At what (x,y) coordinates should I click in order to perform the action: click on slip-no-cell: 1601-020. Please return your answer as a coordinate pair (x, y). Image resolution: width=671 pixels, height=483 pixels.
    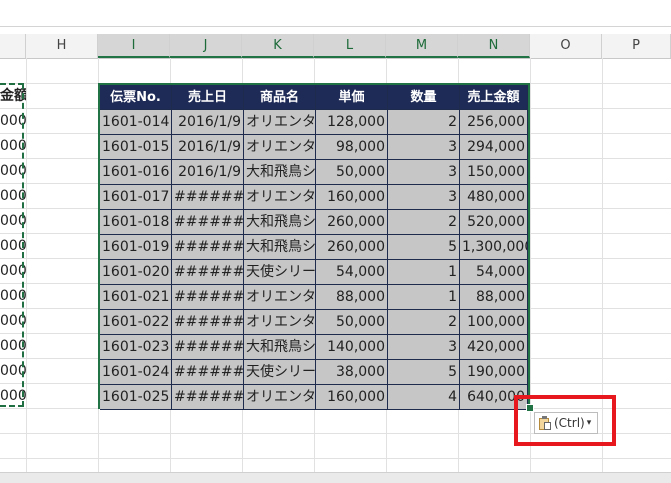
    Looking at the image, I should click on (136, 272).